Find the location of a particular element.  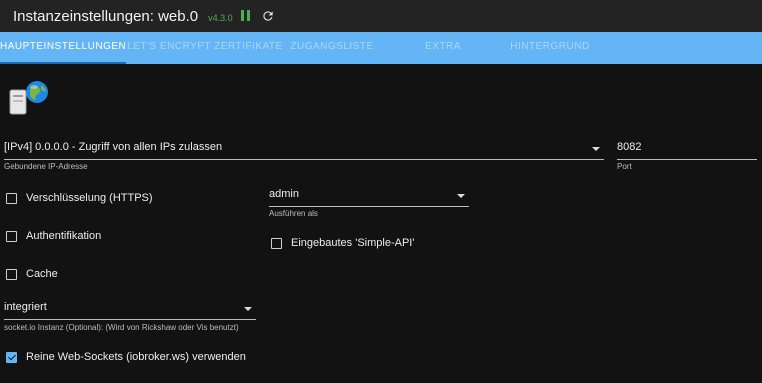

version-badge: v4.3.0 is located at coordinates (220, 17).